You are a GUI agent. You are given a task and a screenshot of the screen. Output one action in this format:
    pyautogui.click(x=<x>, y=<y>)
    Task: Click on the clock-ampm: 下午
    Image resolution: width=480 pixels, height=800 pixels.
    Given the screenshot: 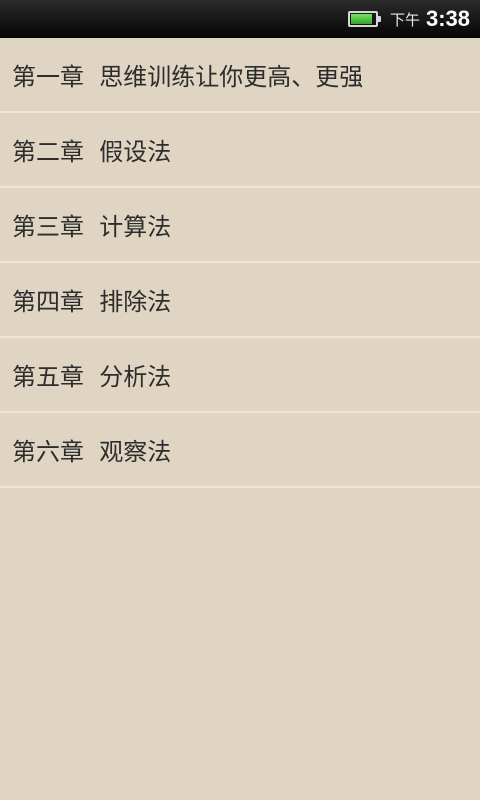 What is the action you would take?
    pyautogui.click(x=404, y=19)
    